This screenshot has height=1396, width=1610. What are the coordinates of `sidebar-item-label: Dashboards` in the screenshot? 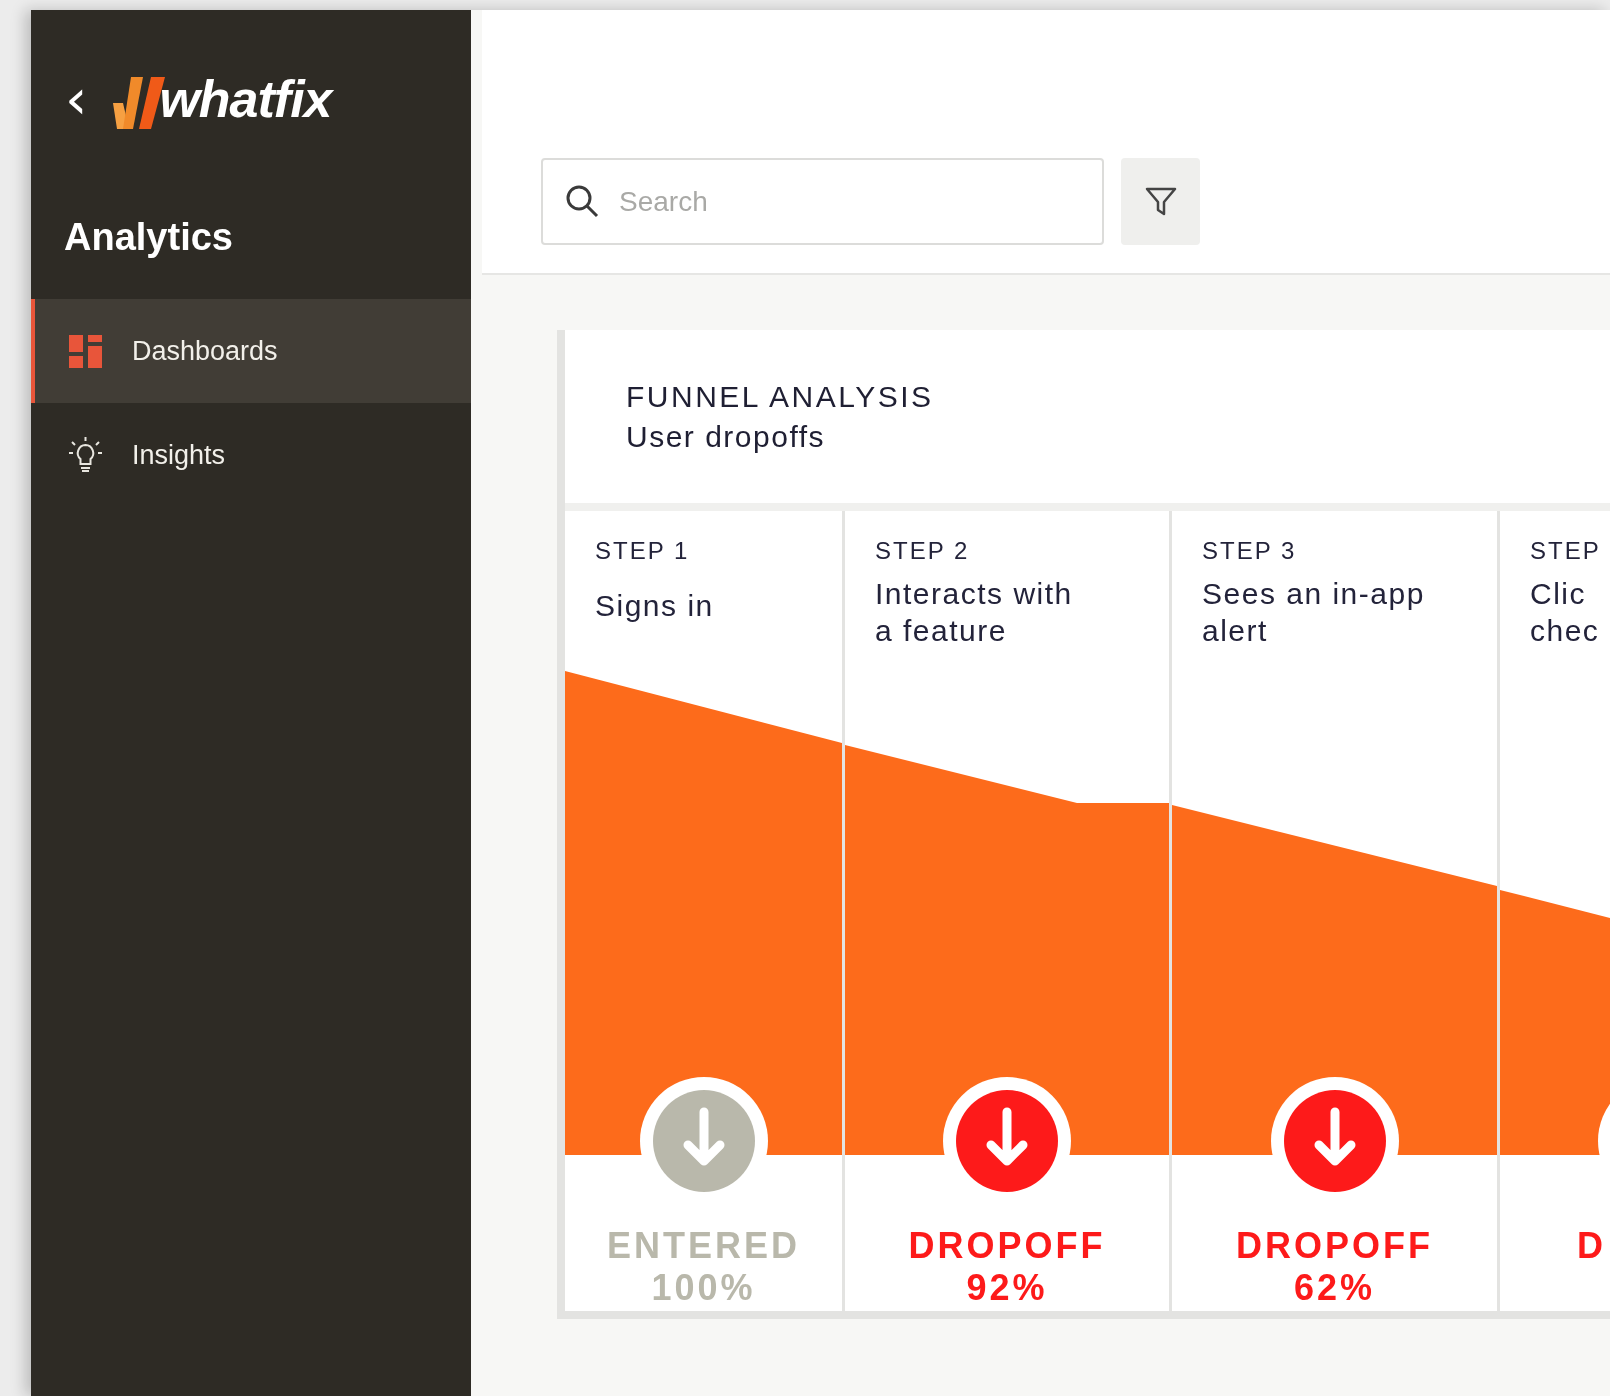 It's located at (205, 351).